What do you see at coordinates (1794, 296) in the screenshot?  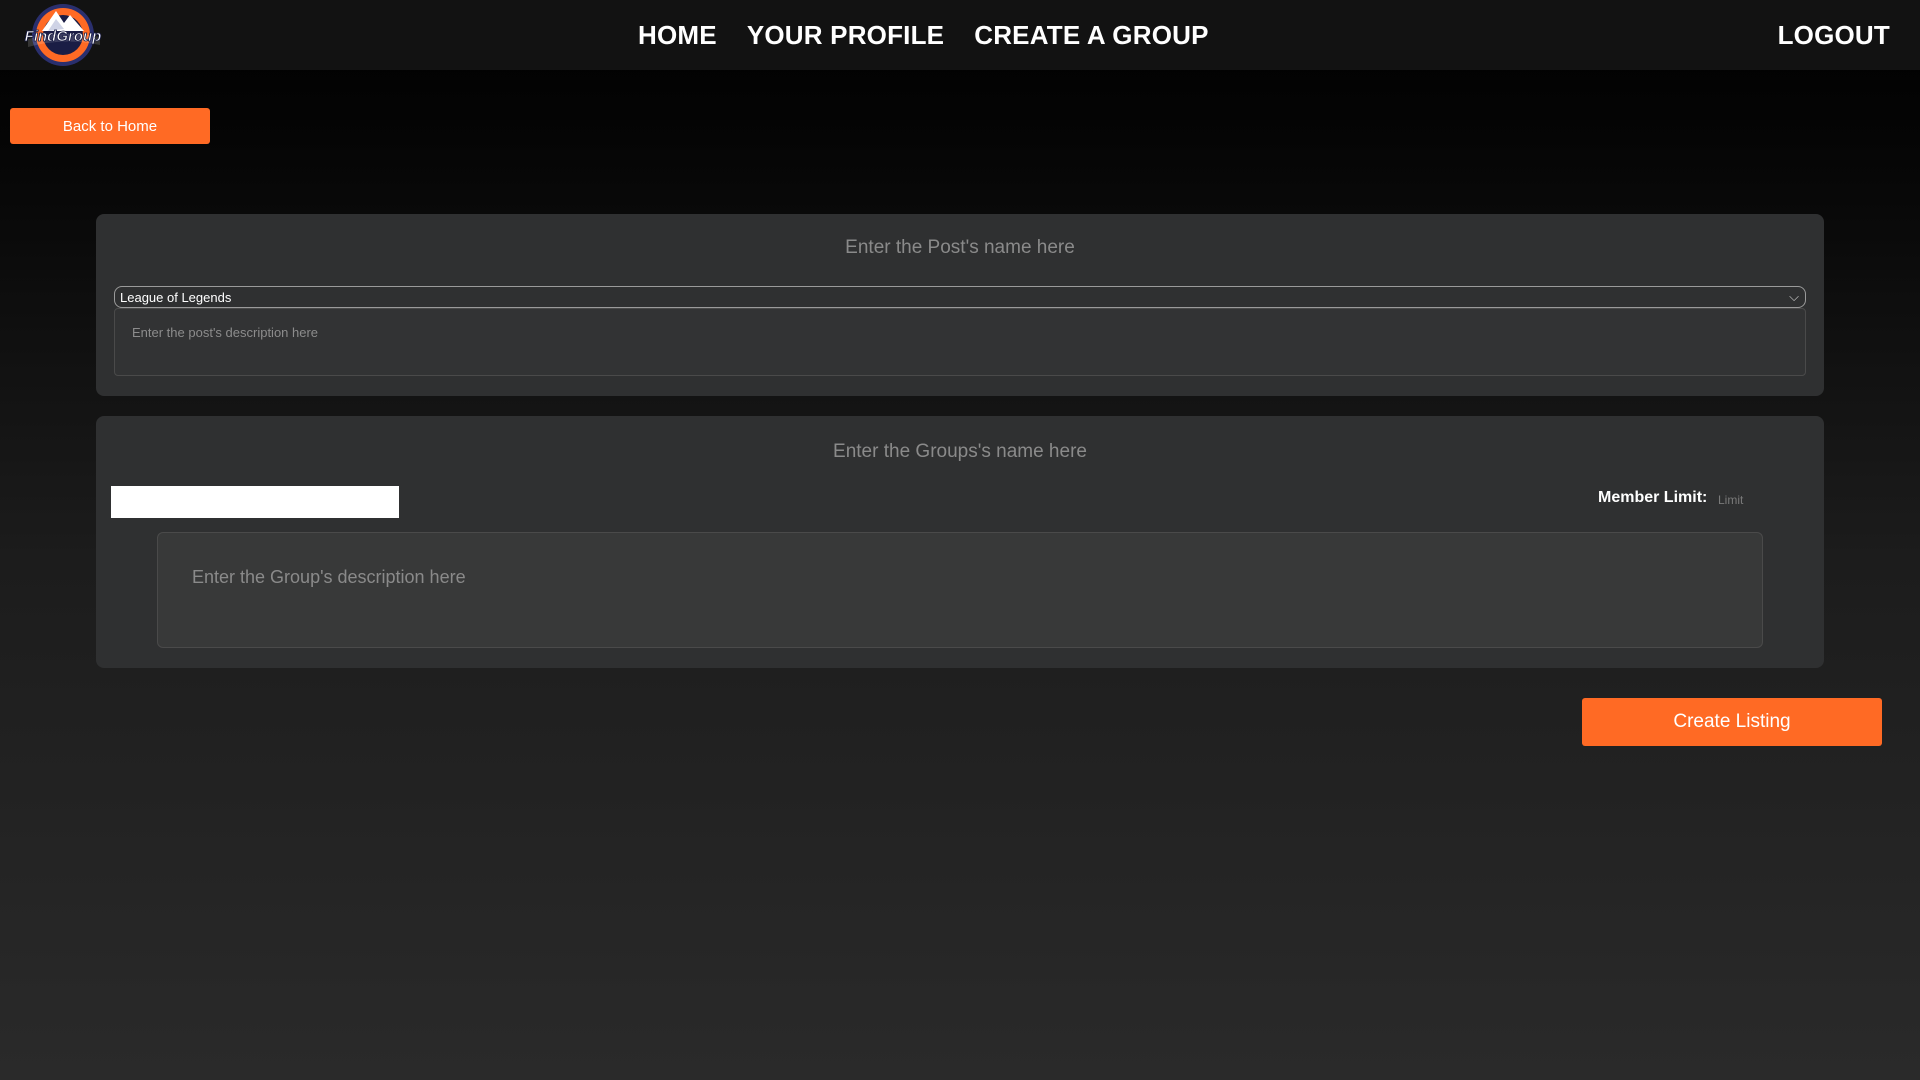 I see `chevron-down-icon: ⌵` at bounding box center [1794, 296].